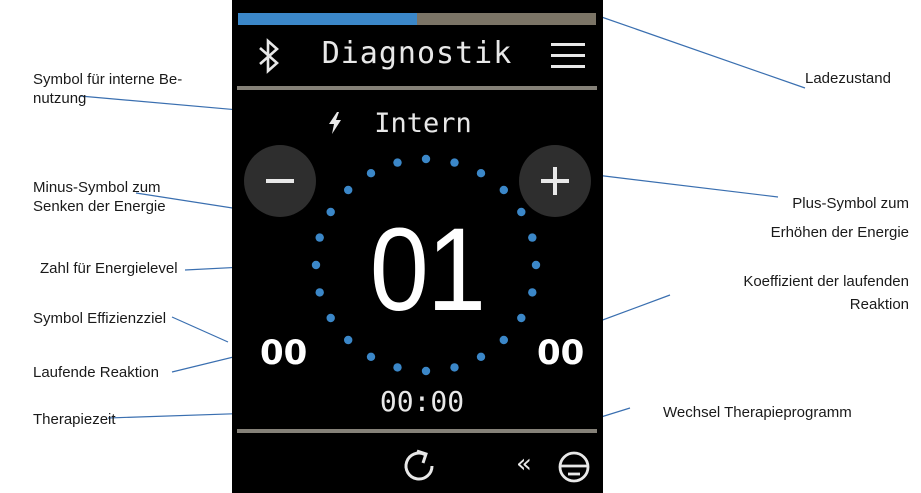  I want to click on label-battery: Ladezustand, so click(848, 78).